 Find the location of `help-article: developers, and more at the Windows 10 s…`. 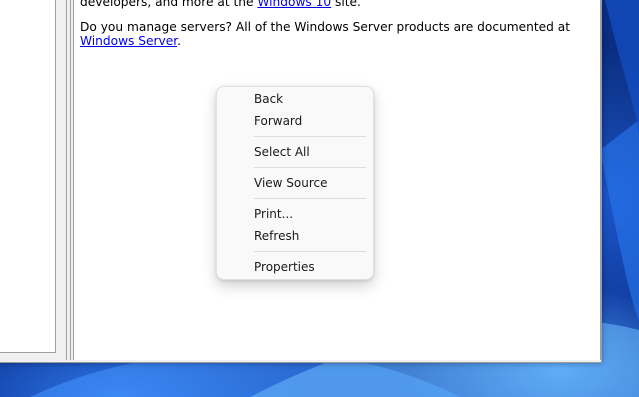

help-article: developers, and more at the Windows 10 s… is located at coordinates (338, 29).